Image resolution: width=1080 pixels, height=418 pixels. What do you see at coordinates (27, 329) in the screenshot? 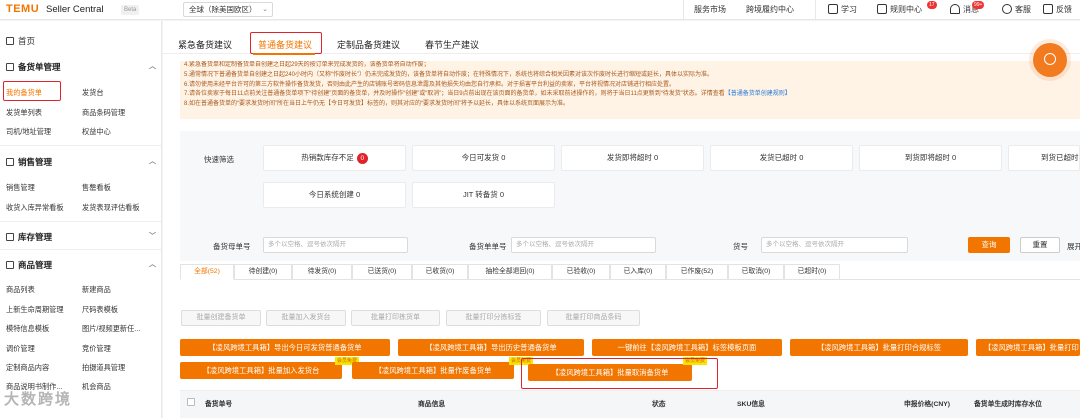
I see `sidebar-item-model-info: 模特信息模板` at bounding box center [27, 329].